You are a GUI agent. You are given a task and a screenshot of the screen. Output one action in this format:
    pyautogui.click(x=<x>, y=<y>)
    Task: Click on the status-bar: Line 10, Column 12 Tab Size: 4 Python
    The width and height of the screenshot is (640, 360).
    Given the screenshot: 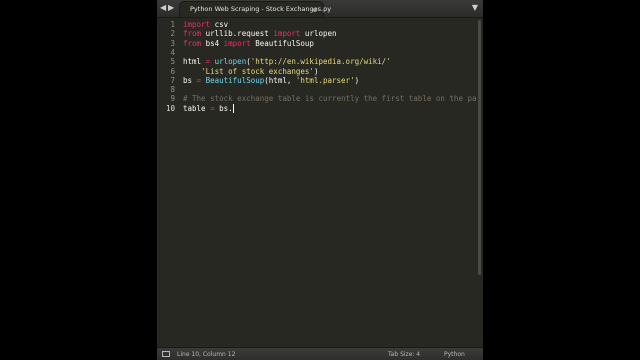 What is the action you would take?
    pyautogui.click(x=320, y=353)
    